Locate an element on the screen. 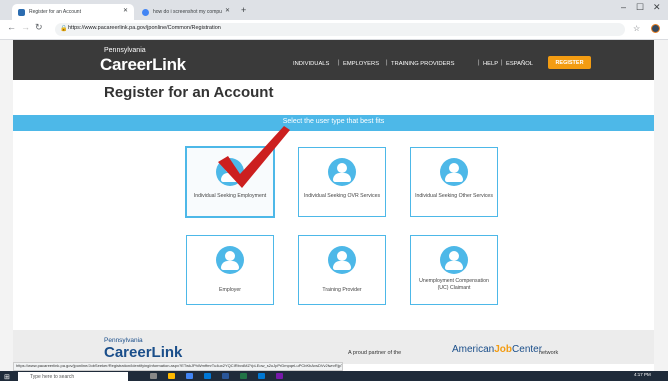 The height and width of the screenshot is (381, 668). footer-logo-state-text: Pennsylvania is located at coordinates (123, 340).